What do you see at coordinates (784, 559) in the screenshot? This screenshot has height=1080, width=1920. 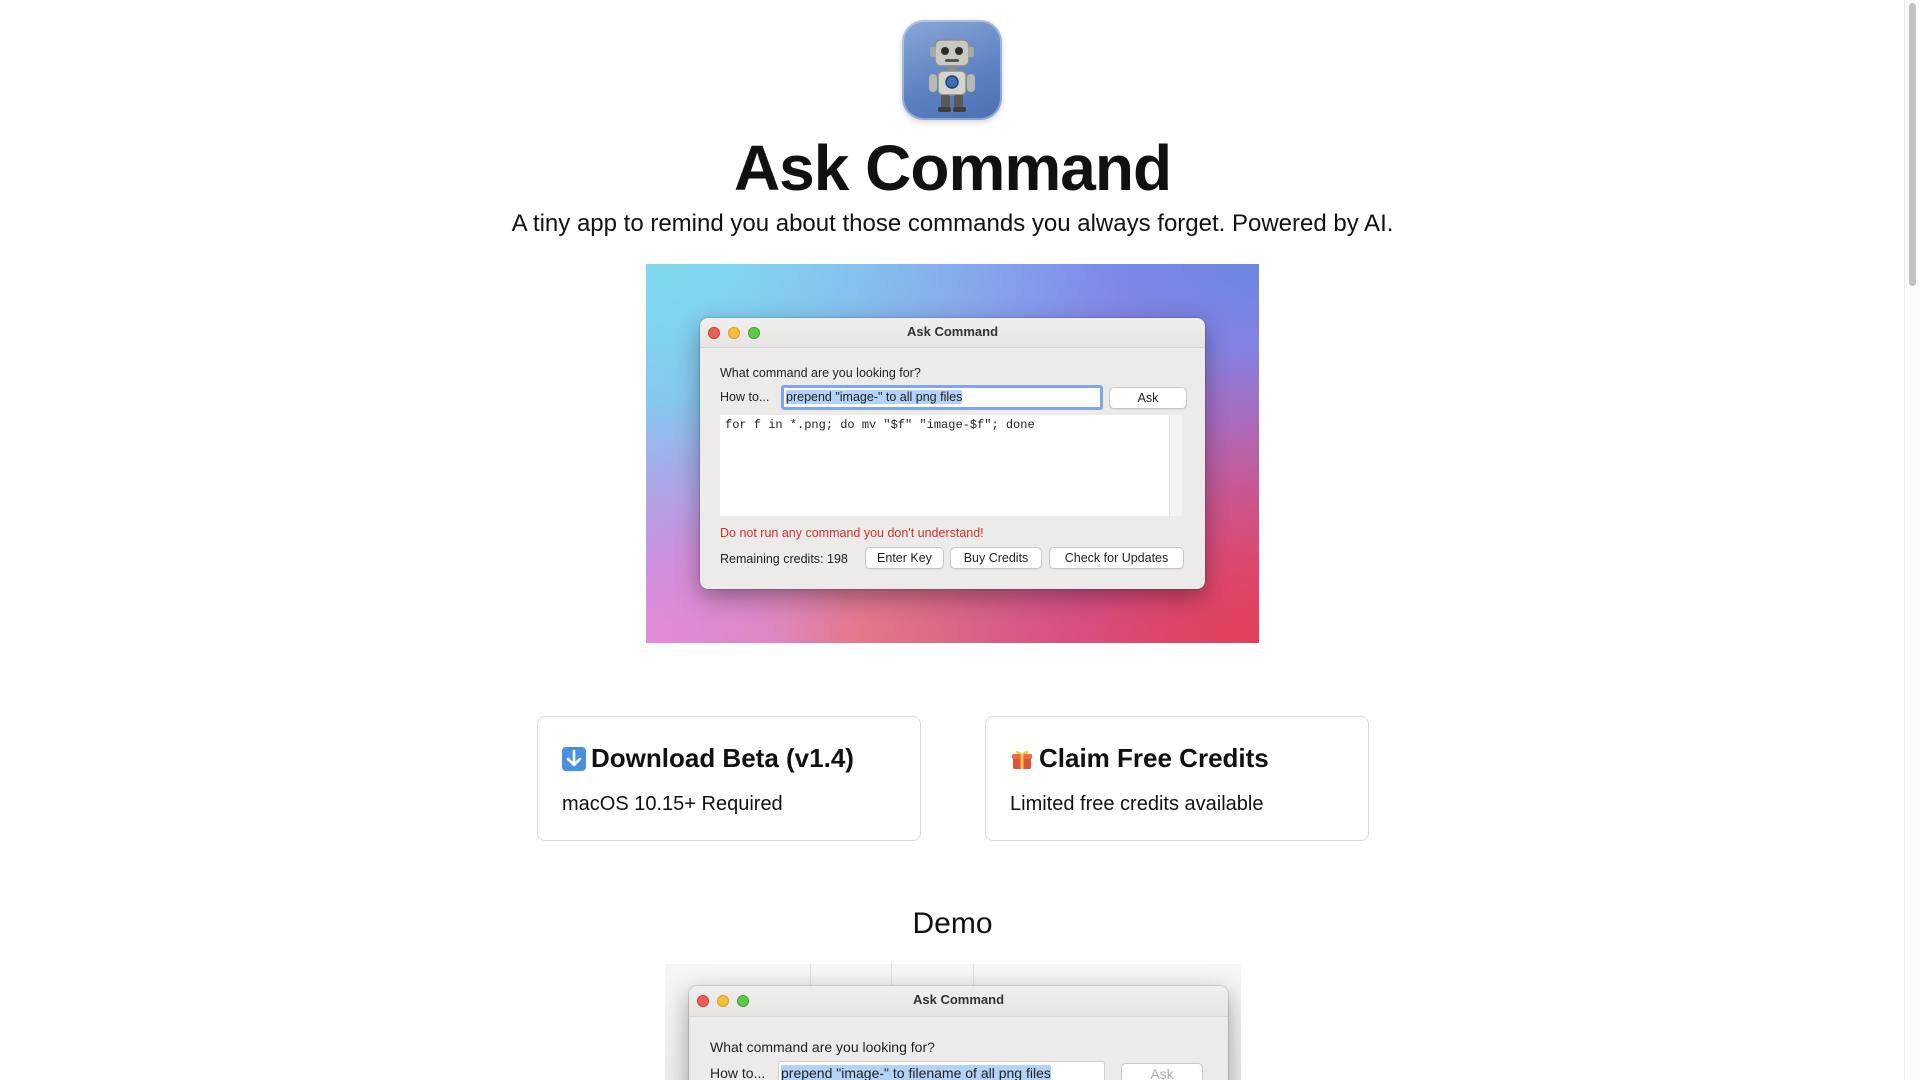 I see `remaining-credits: Remaining credits: 198` at bounding box center [784, 559].